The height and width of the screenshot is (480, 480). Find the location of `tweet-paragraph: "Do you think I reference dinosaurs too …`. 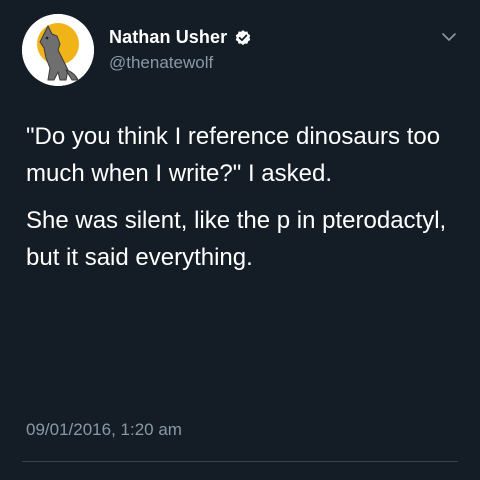

tweet-paragraph: "Do you think I reference dinosaurs too … is located at coordinates (233, 155).